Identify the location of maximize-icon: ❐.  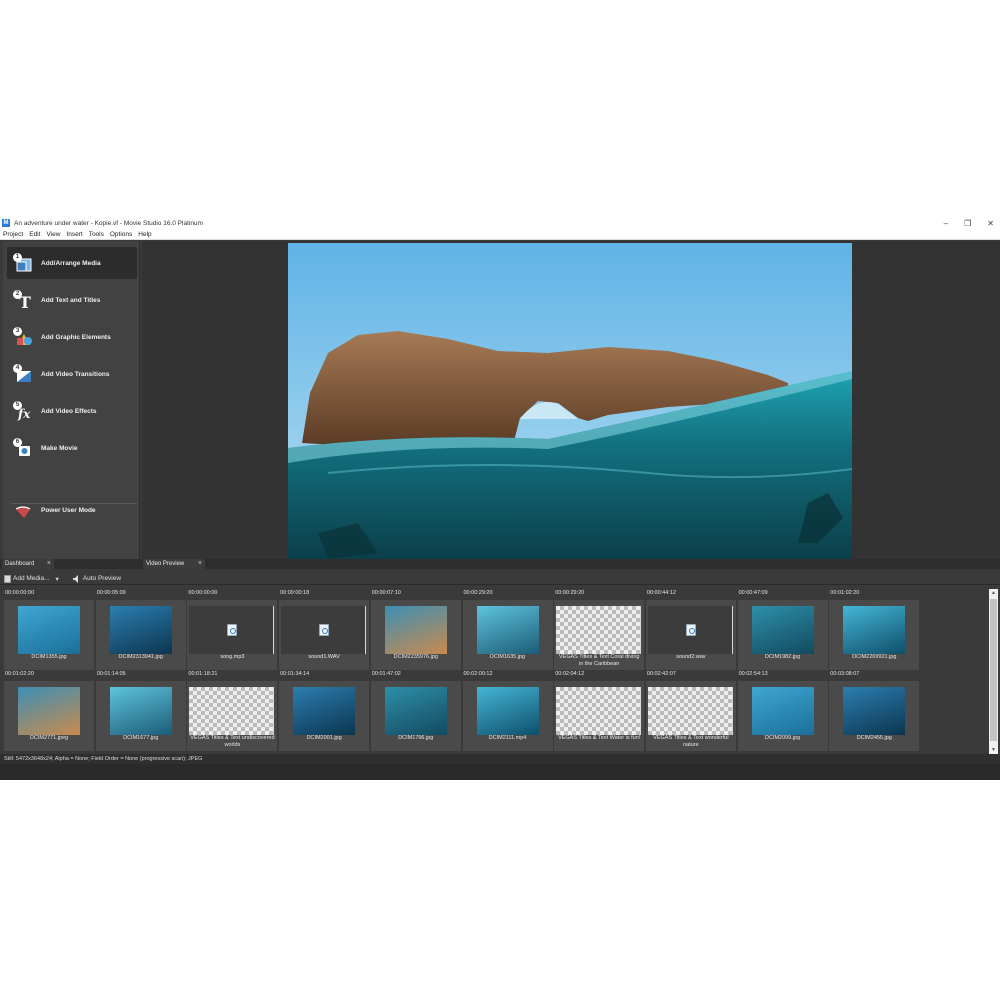
(967, 223).